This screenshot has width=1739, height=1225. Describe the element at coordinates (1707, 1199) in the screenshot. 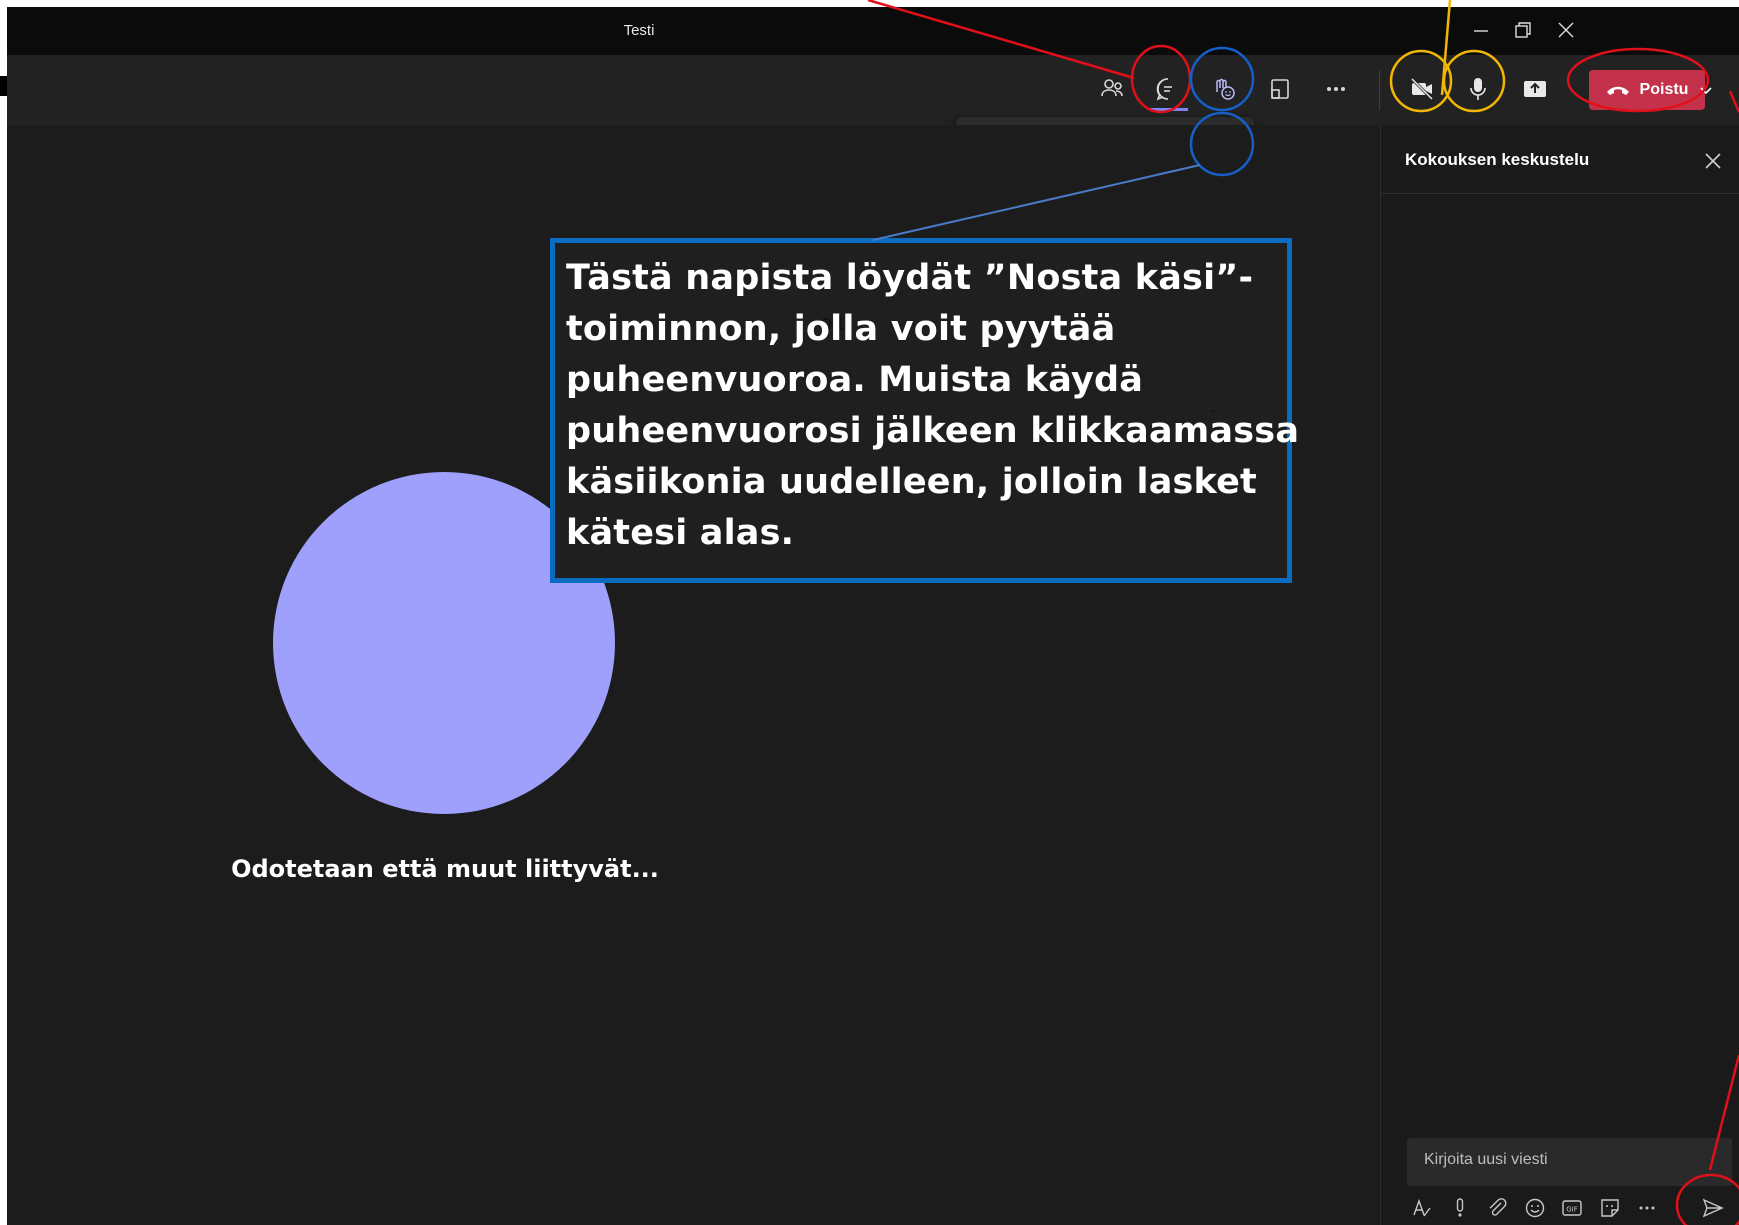

I see `red-circle-send` at that location.